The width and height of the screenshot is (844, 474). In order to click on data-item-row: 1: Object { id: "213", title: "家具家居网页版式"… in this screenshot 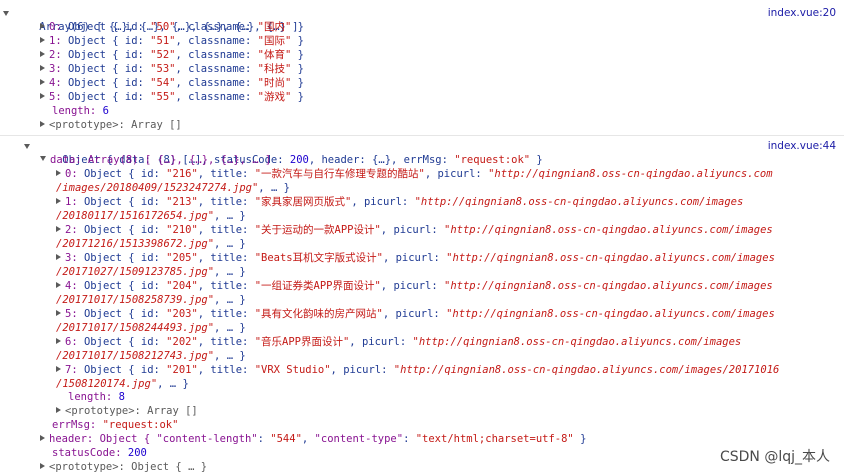, I will do `click(422, 202)`.